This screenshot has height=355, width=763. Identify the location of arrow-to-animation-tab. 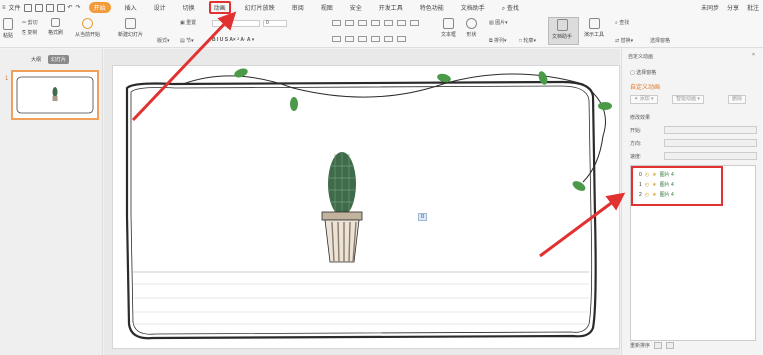
(184, 66).